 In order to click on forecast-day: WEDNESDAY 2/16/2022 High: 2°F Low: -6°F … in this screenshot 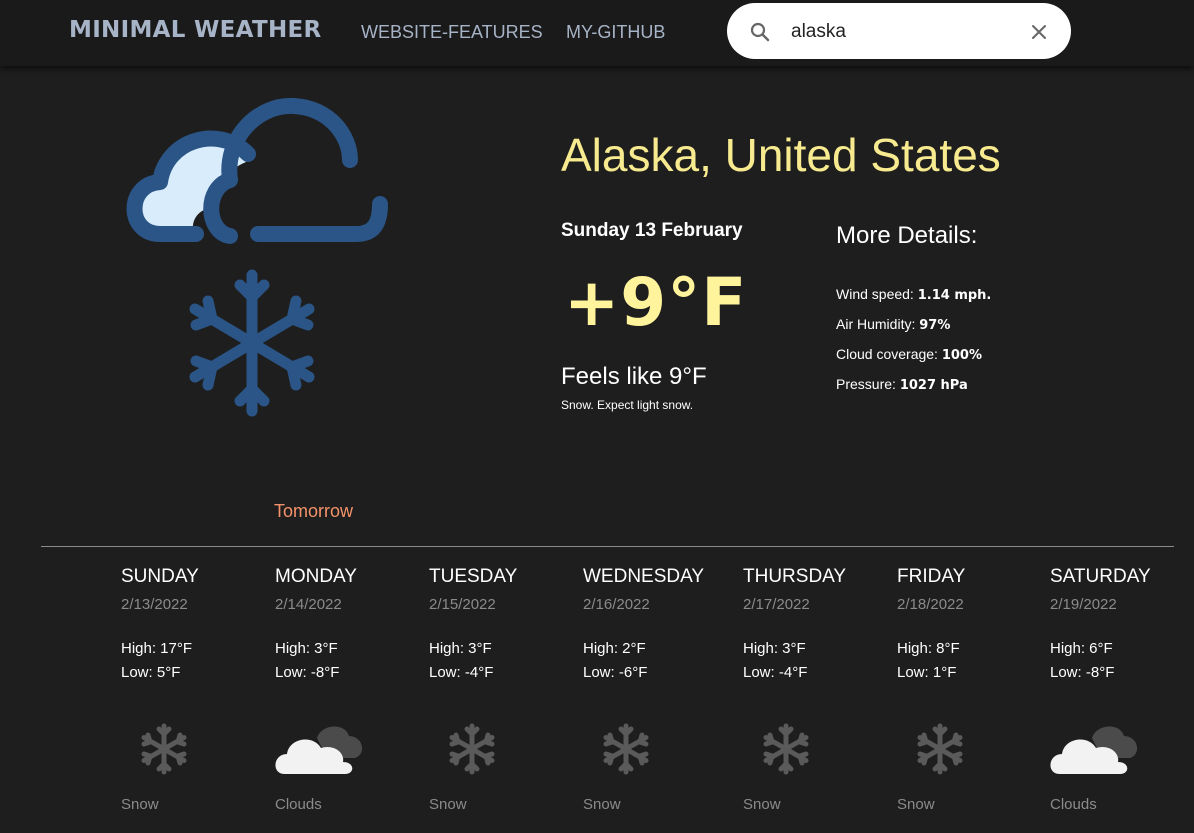, I will do `click(658, 696)`.